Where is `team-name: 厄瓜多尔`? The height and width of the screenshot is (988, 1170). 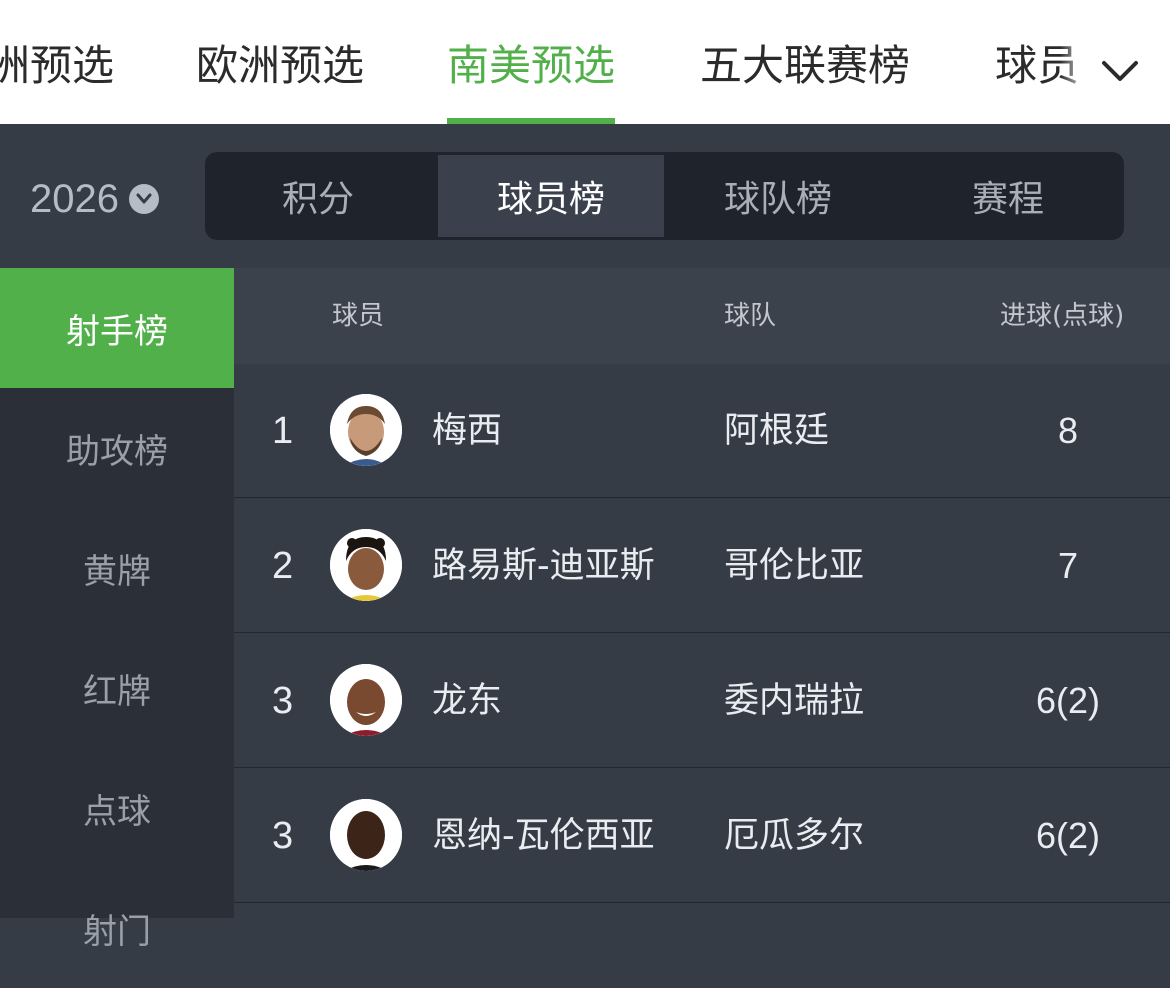 team-name: 厄瓜多尔 is located at coordinates (794, 836).